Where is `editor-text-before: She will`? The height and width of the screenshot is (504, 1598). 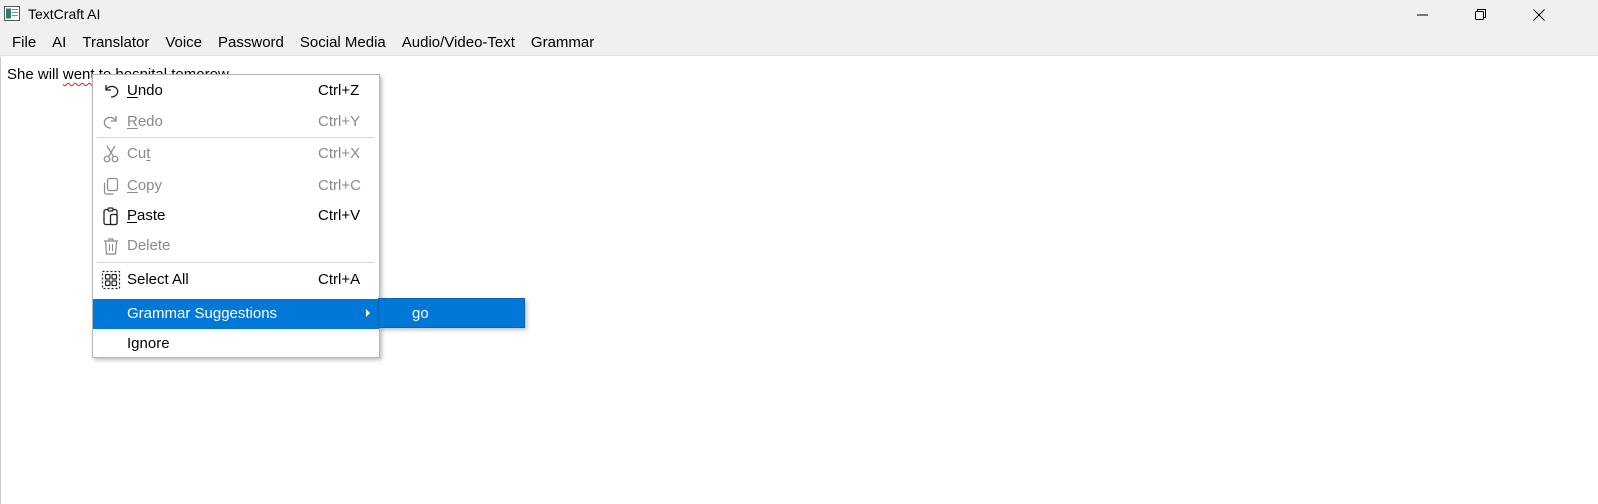
editor-text-before: She will is located at coordinates (35, 74).